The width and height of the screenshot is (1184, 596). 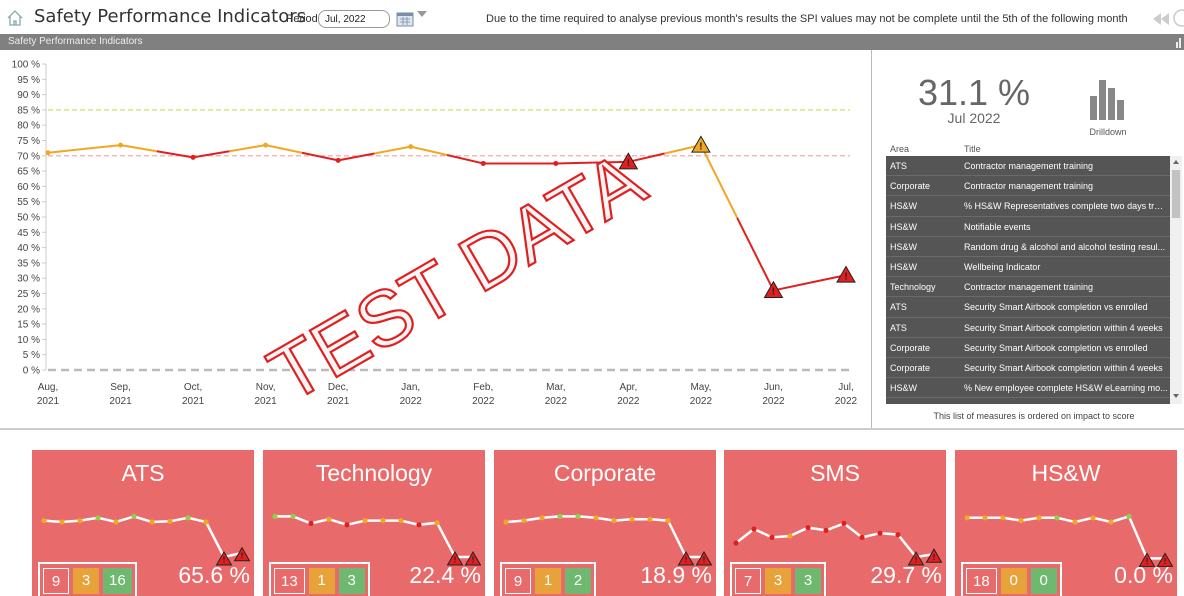 What do you see at coordinates (555, 387) in the screenshot?
I see `x-tick-label: Mar,` at bounding box center [555, 387].